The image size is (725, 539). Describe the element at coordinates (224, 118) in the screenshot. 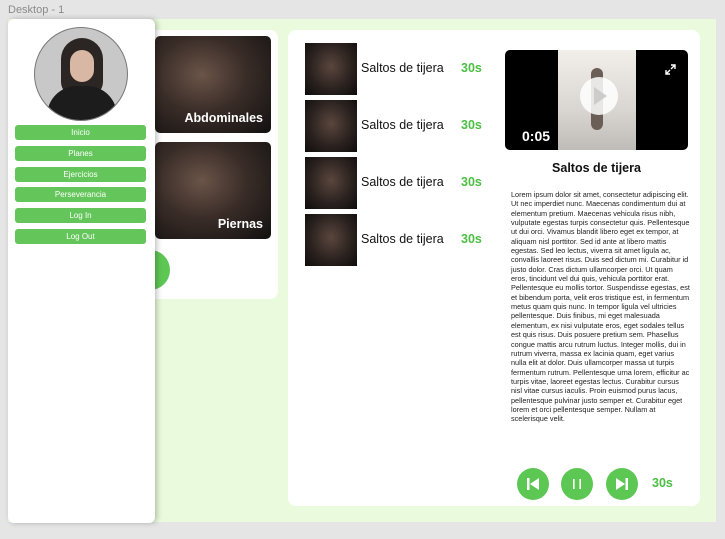

I see `category-label: Abdominales` at that location.